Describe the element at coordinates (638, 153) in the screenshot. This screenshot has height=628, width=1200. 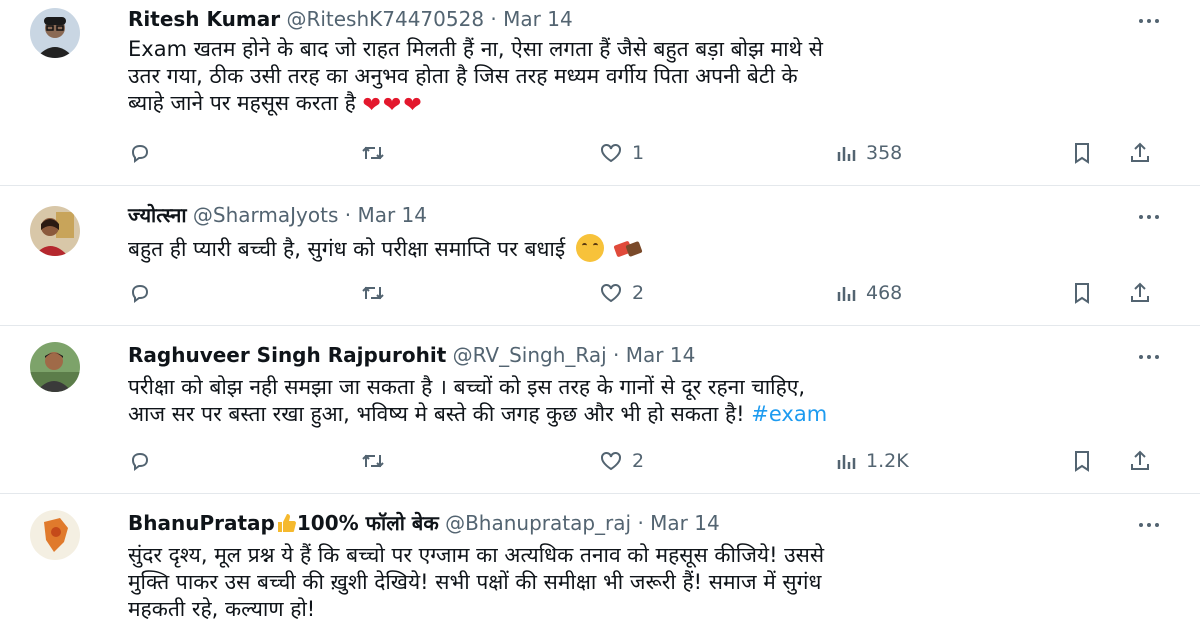
I see `like-count: 1` at that location.